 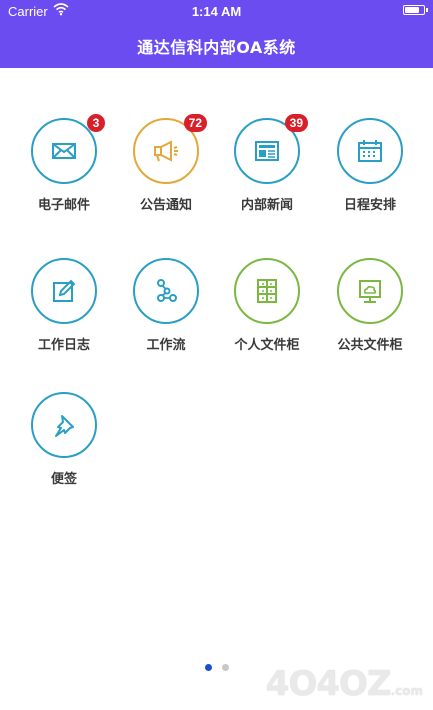 I want to click on status-time: 1:14 AM, so click(x=216, y=11).